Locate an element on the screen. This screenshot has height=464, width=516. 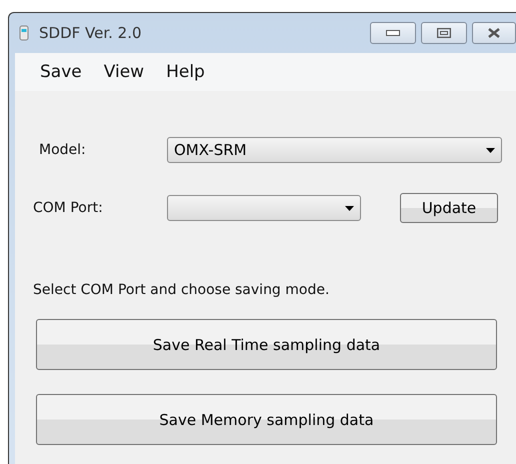
menu-item: View is located at coordinates (124, 72).